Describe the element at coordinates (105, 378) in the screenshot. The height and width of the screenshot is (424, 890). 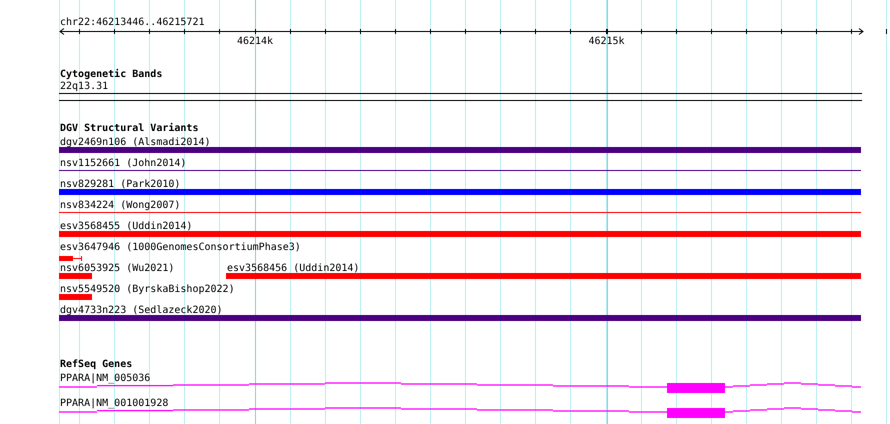
I see `gene-label: PPARA|NM_005036` at that location.